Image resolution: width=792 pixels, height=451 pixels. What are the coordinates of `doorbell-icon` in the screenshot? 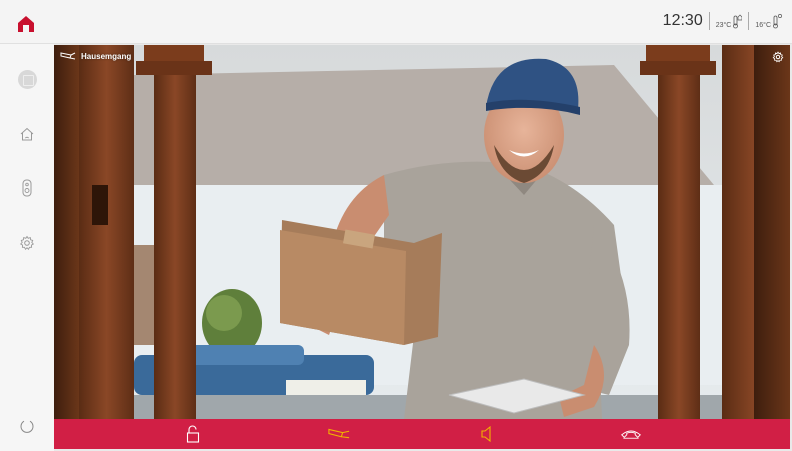 It's located at (27, 188).